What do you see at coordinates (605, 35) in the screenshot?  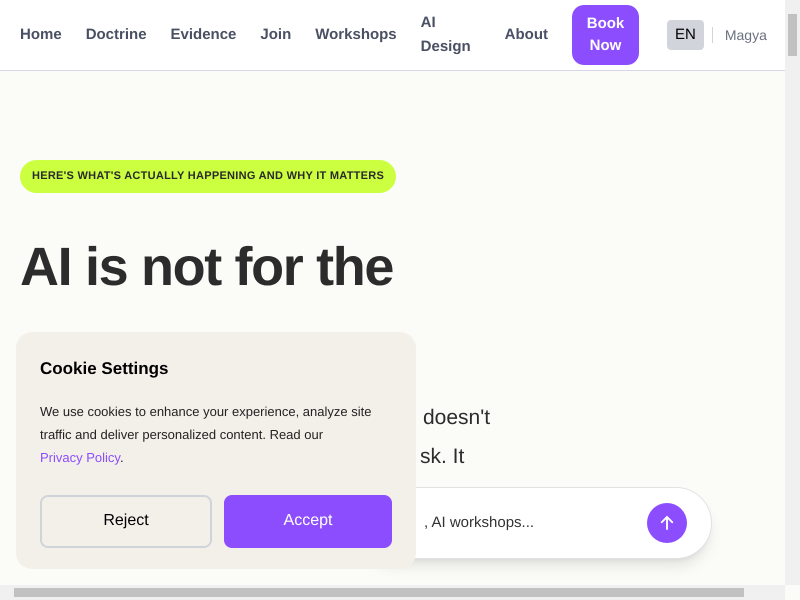 I see `book-now-button: Book Now` at bounding box center [605, 35].